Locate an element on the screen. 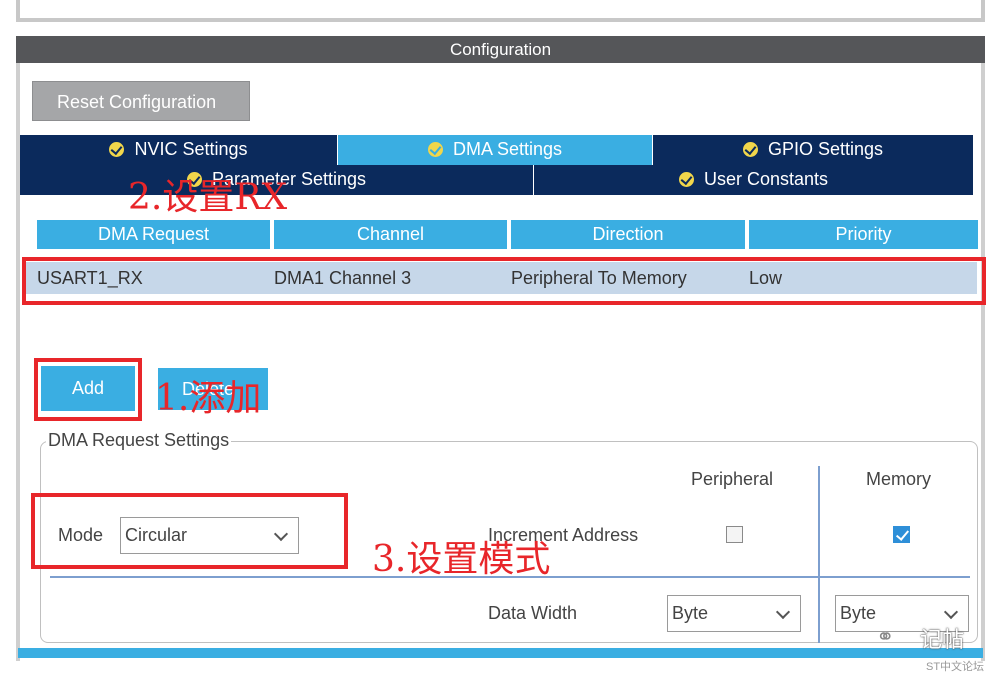  peripheral-column-label: Peripheral is located at coordinates (732, 479).